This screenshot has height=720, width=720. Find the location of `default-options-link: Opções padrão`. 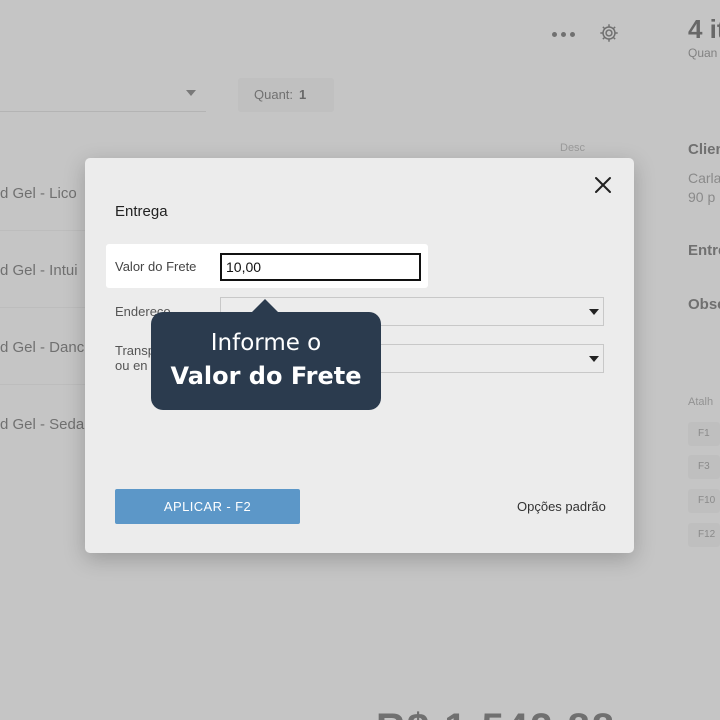

default-options-link: Opções padrão is located at coordinates (561, 506).